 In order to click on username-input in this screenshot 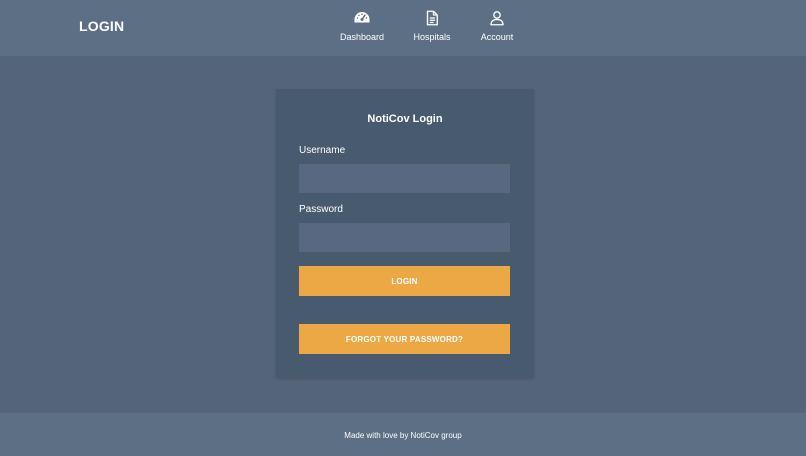, I will do `click(404, 178)`.